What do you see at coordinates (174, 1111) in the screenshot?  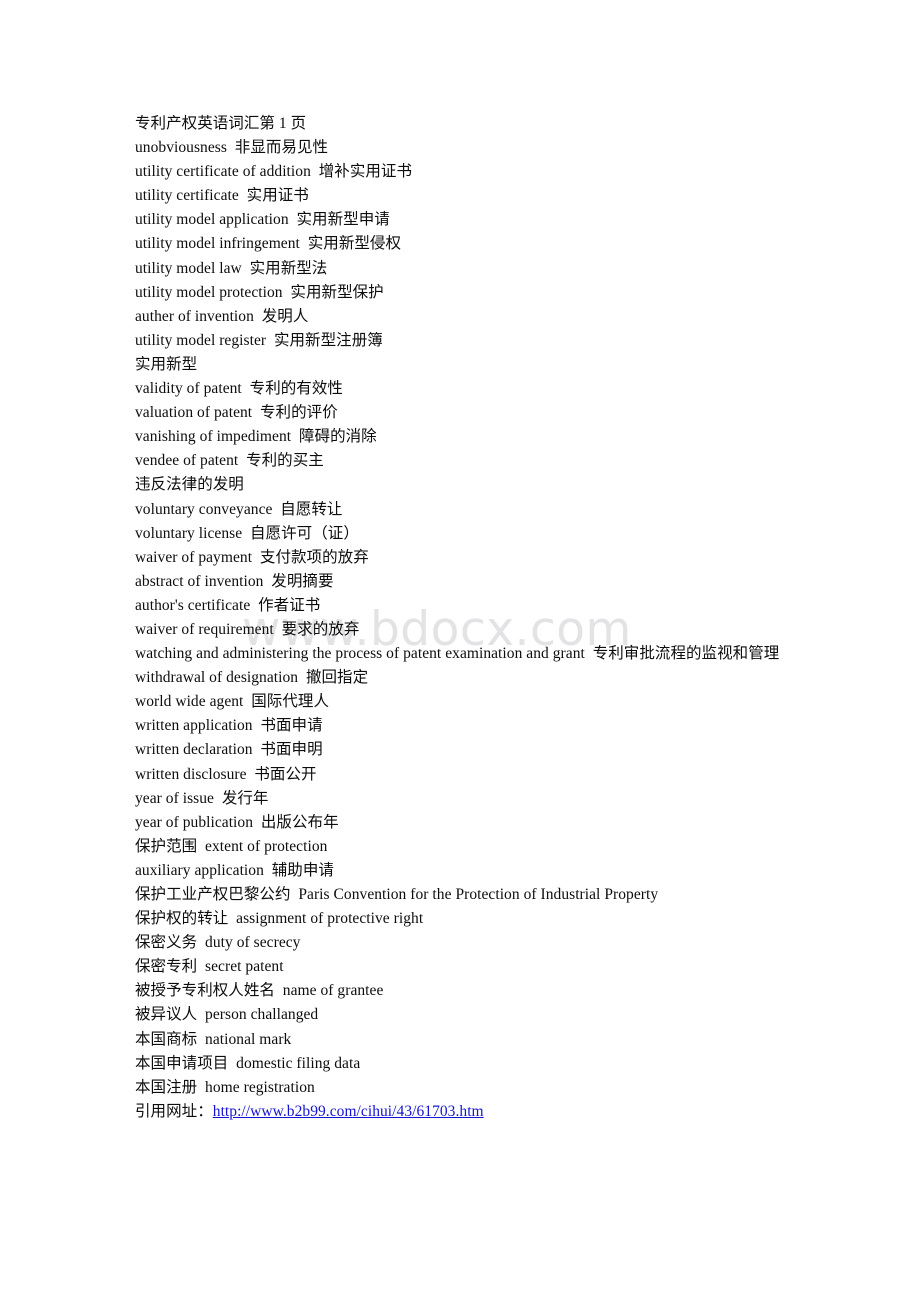 I see `citation-label: 引用网址：` at bounding box center [174, 1111].